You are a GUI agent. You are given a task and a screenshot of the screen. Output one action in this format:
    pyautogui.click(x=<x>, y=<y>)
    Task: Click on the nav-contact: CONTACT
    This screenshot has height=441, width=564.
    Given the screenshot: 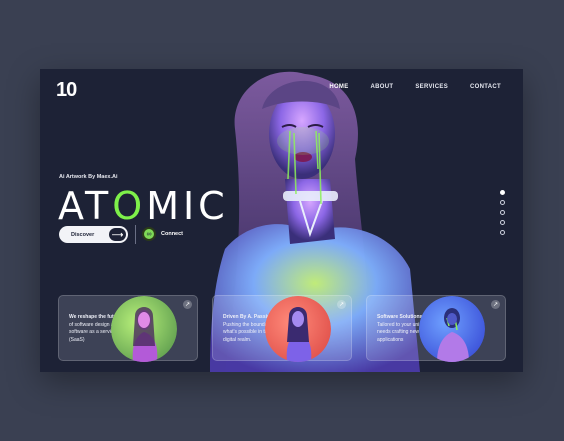 What is the action you would take?
    pyautogui.click(x=485, y=87)
    